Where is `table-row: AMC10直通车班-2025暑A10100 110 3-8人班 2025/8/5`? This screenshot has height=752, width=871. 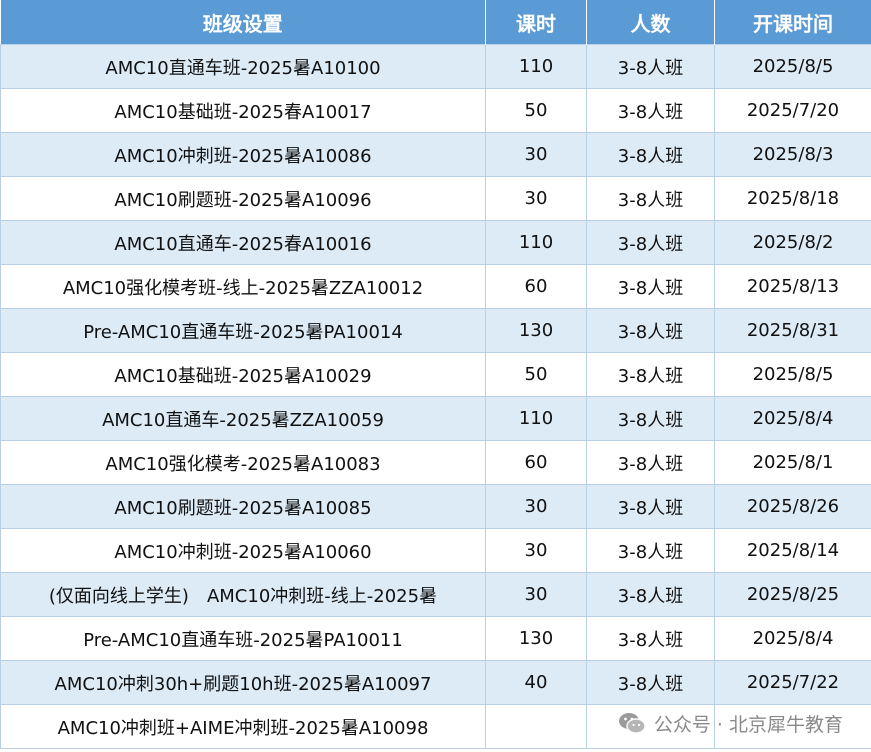
table-row: AMC10直通车班-2025暑A10100 110 3-8人班 2025/8/5 is located at coordinates (435, 66).